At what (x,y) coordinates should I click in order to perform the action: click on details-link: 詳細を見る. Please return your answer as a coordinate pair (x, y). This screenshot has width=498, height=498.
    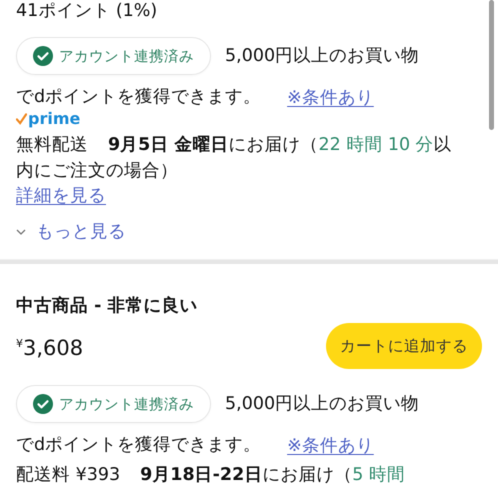
    Looking at the image, I should click on (61, 196).